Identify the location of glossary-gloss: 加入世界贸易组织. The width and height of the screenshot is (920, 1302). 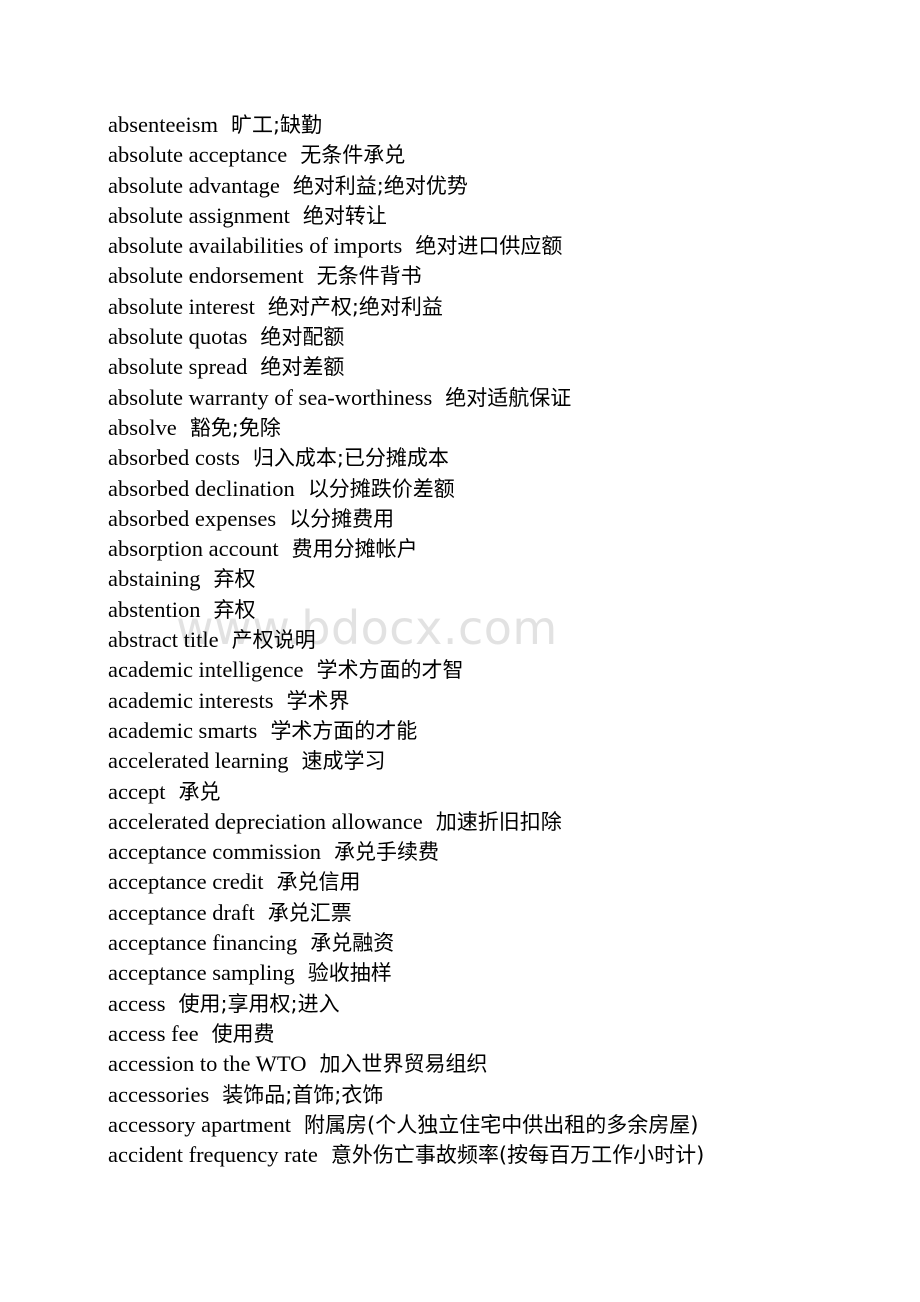
(403, 1064).